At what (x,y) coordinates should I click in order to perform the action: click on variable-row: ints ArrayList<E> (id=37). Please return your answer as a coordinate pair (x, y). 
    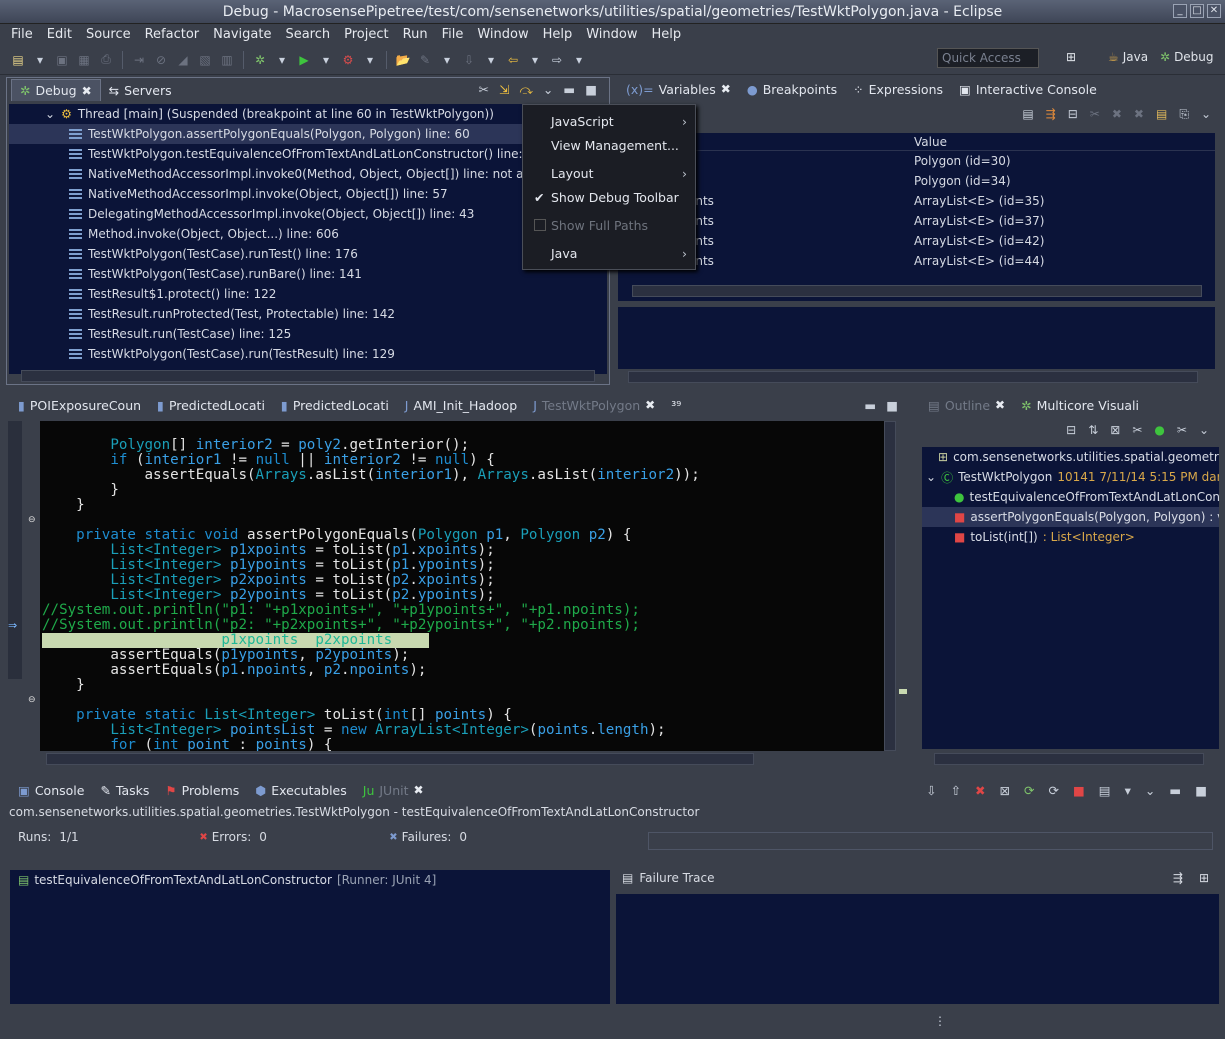
    Looking at the image, I should click on (916, 221).